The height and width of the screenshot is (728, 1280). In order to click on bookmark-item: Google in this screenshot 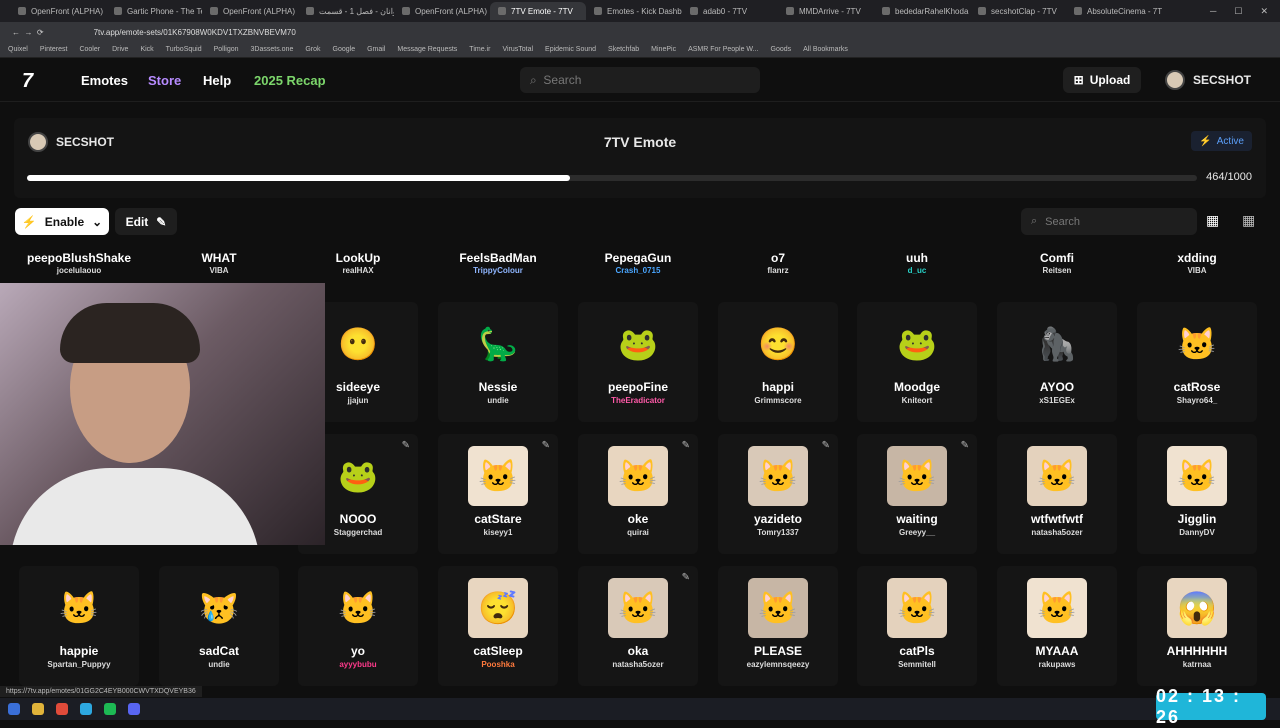, I will do `click(344, 49)`.